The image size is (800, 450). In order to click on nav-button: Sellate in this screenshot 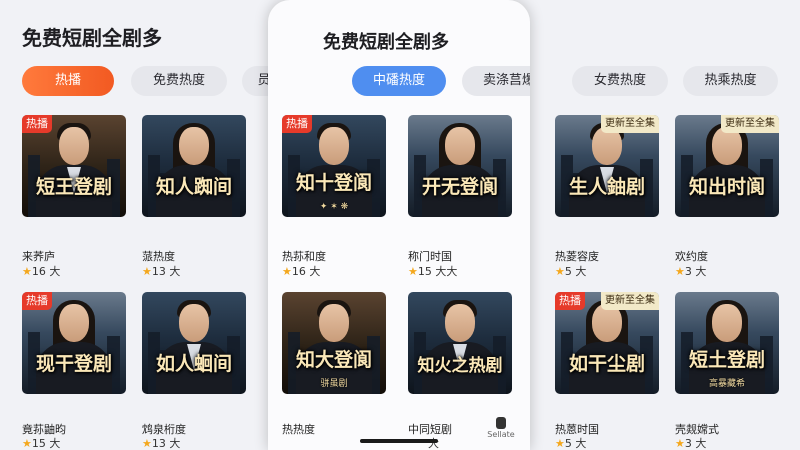, I will do `click(501, 428)`.